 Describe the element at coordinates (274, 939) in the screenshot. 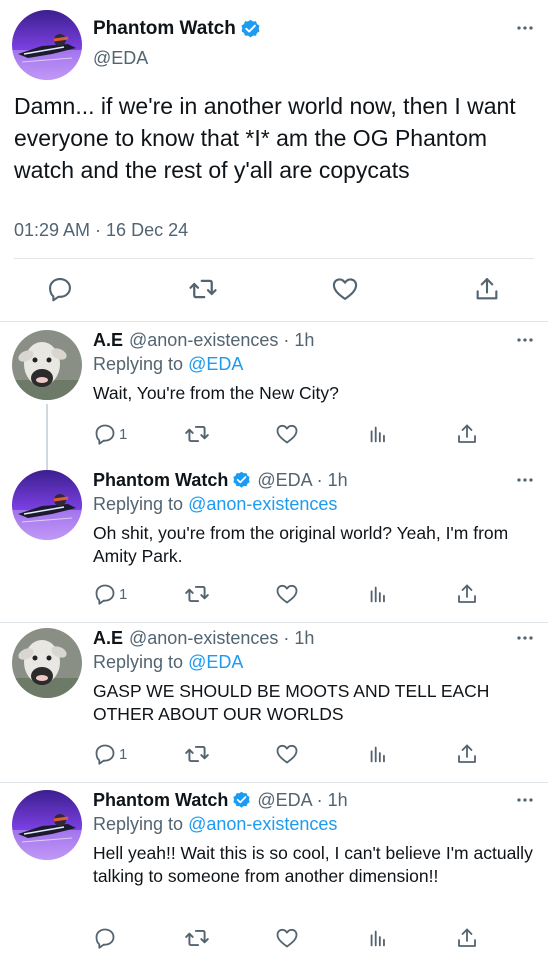

I see `reply-actions` at that location.